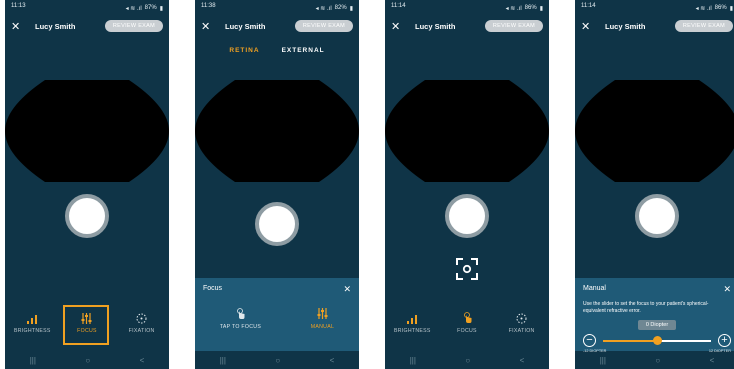  Describe the element at coordinates (277, 319) in the screenshot. I see `focus-options: TAP TO FOCUS MANUAL` at that location.